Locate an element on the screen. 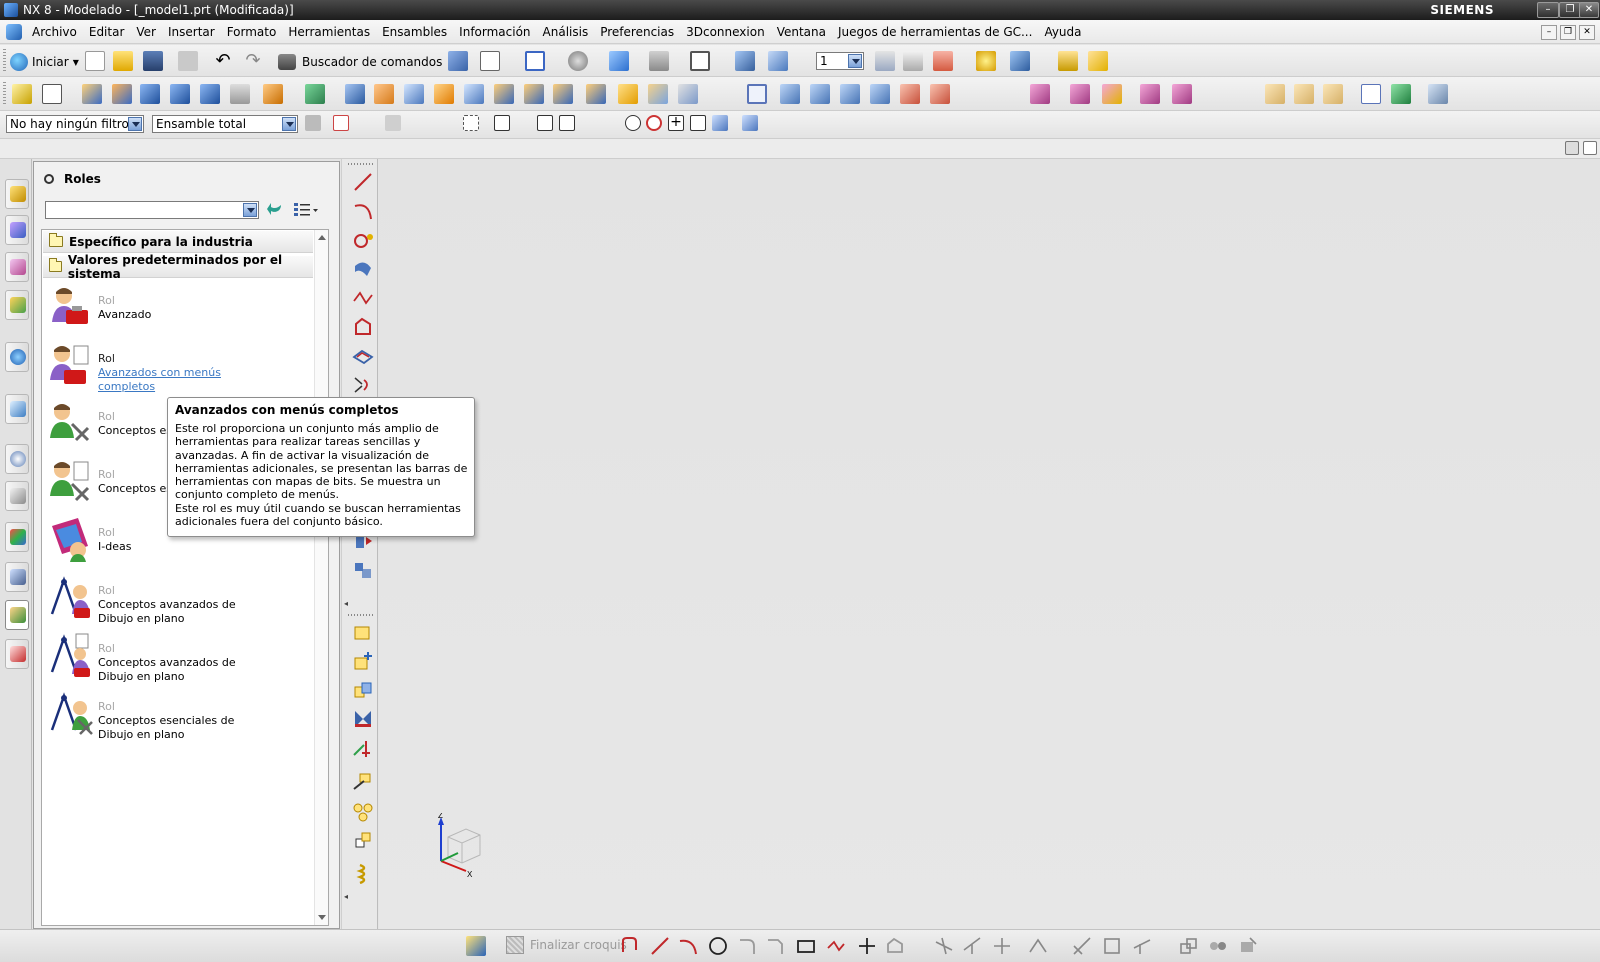 This screenshot has width=1600, height=962. extract-geometry-icon is located at coordinates (596, 94).